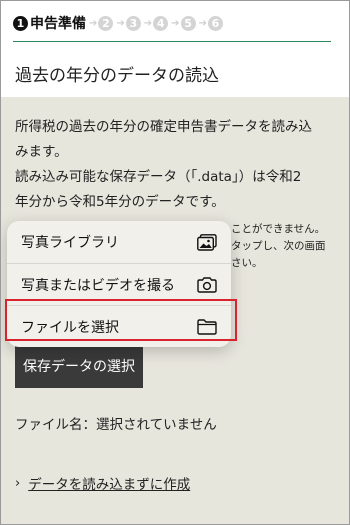  What do you see at coordinates (247, 263) in the screenshot?
I see `note-line: さい。` at bounding box center [247, 263].